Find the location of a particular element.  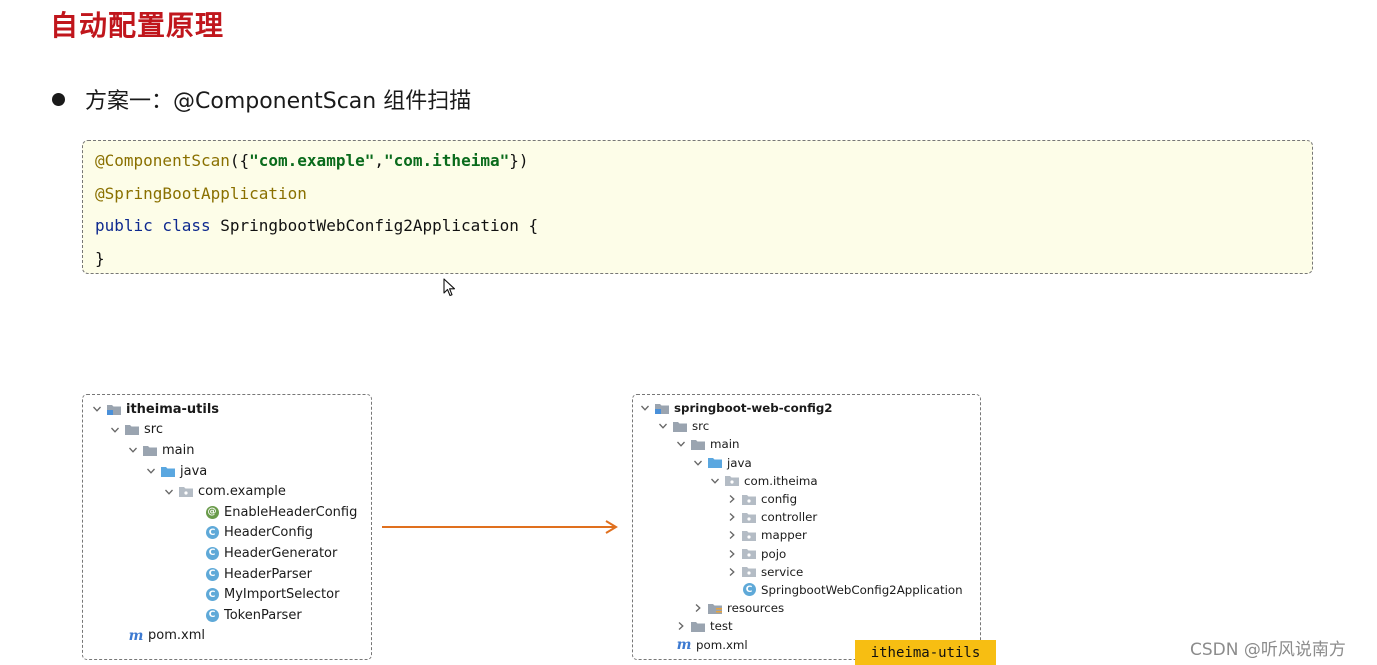

tree-label: TokenParser is located at coordinates (263, 615).